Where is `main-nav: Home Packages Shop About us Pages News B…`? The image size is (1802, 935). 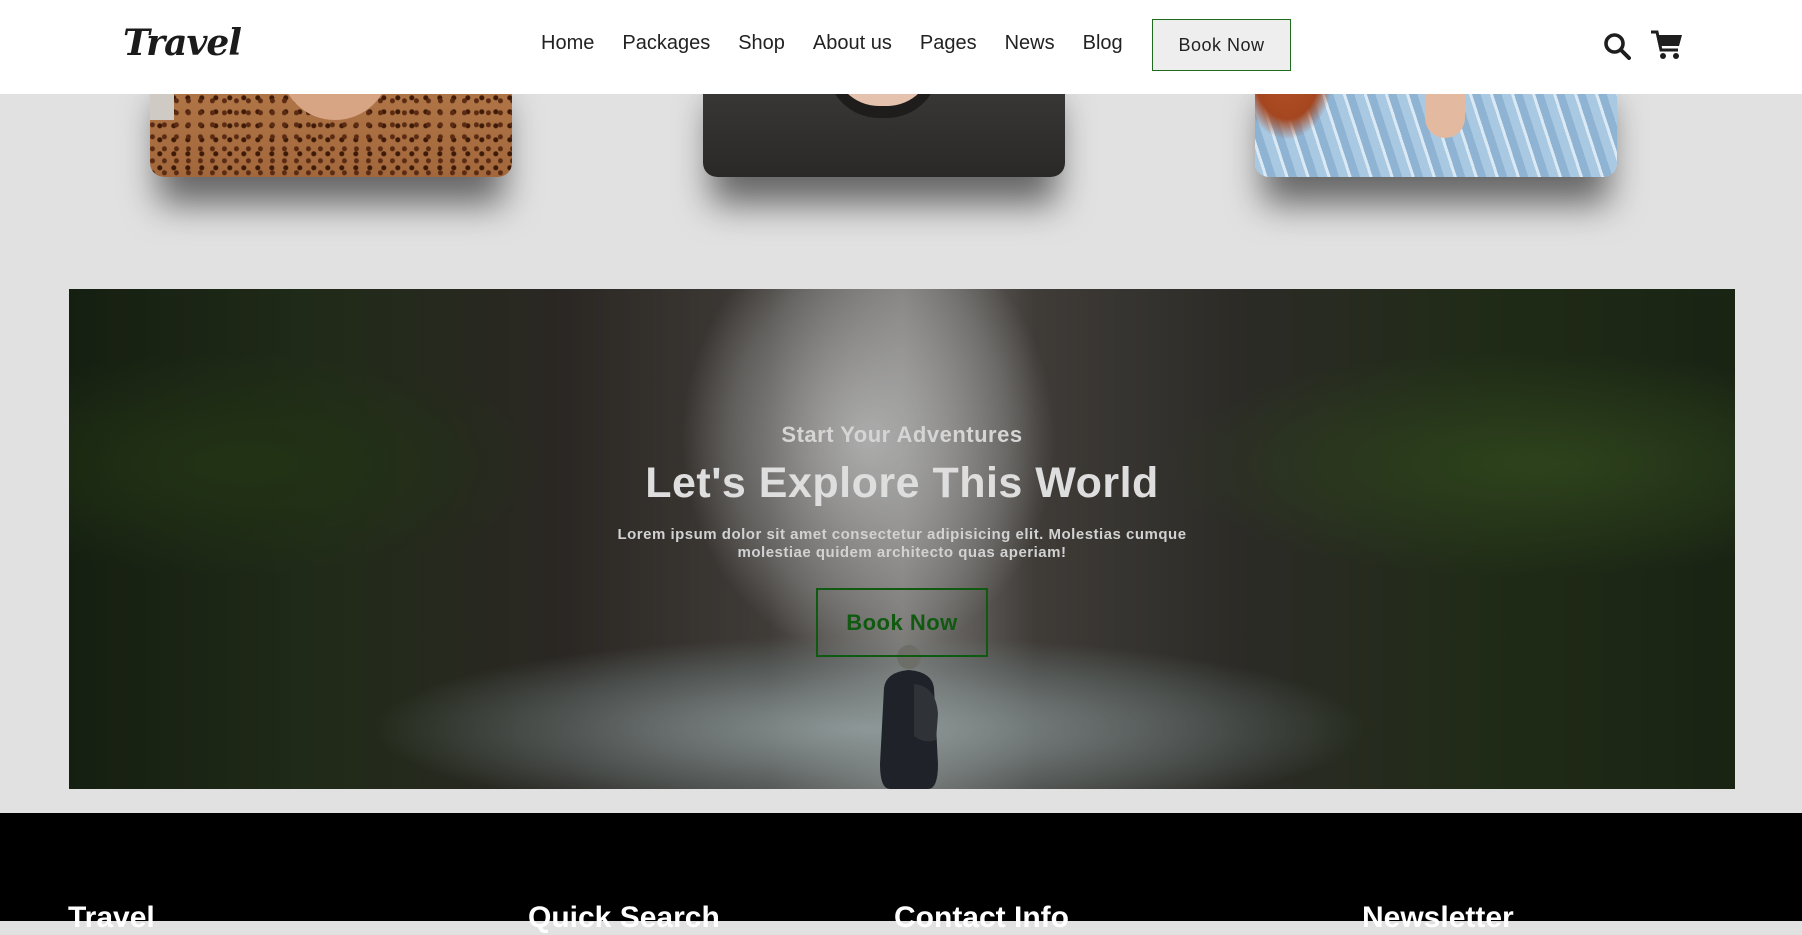 main-nav: Home Packages Shop About us Pages News B… is located at coordinates (832, 43).